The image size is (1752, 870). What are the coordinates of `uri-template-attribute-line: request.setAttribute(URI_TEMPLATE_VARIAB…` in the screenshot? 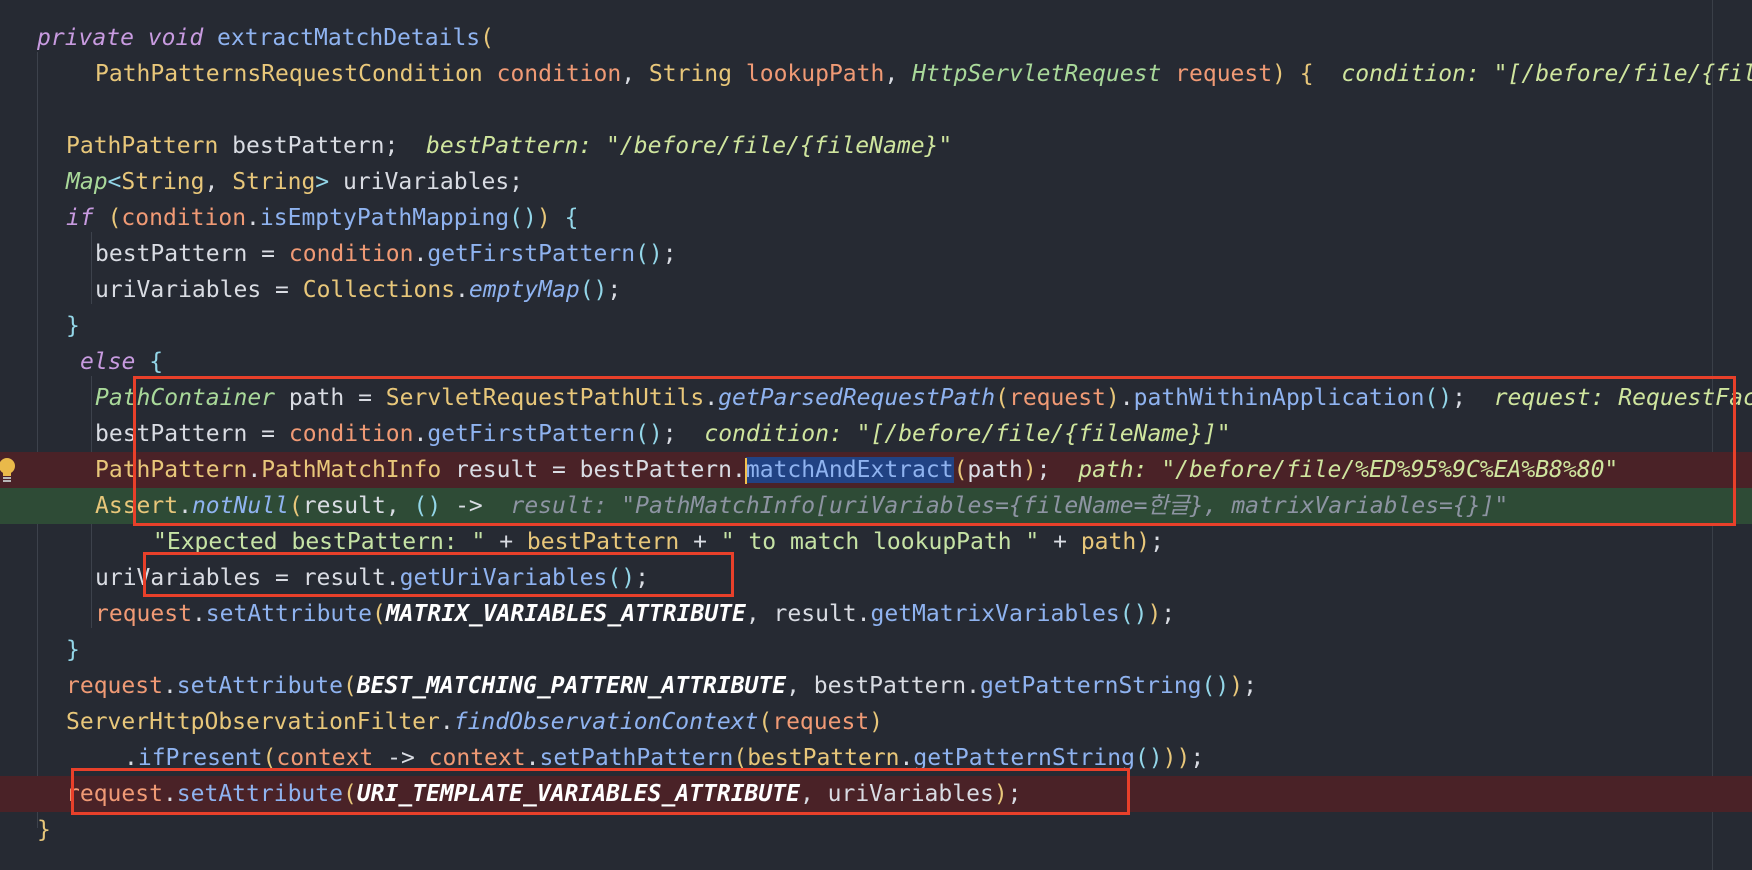 It's located at (876, 794).